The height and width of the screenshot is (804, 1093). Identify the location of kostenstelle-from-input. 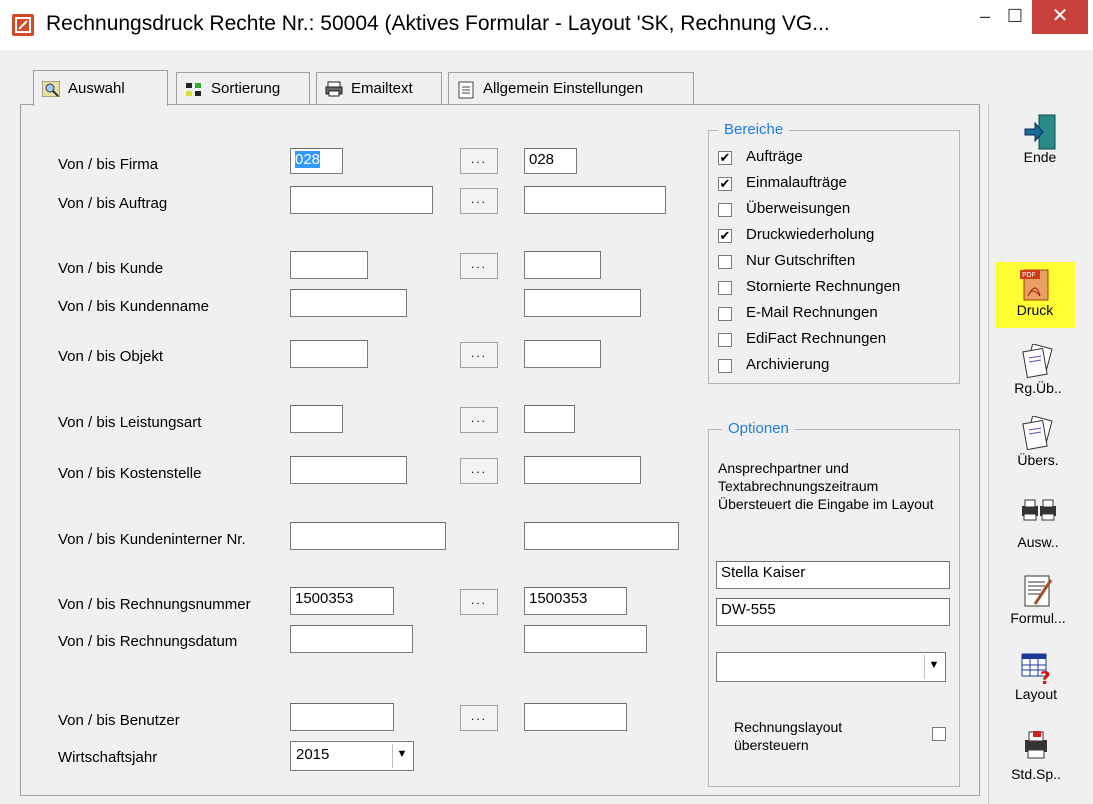
(348, 470).